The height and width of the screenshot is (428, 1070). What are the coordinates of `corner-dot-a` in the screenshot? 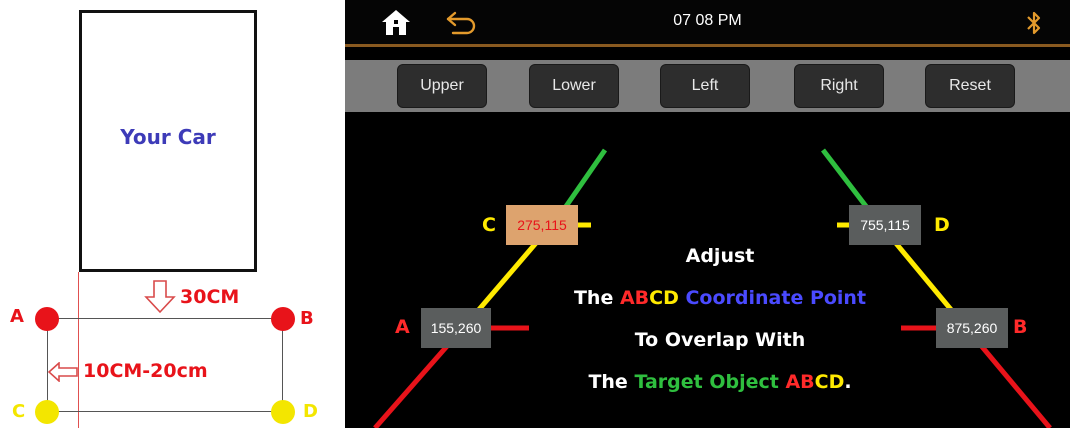 It's located at (47, 319).